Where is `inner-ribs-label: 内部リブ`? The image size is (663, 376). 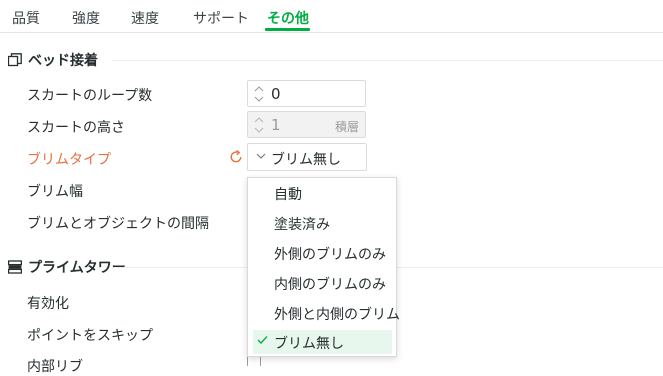 inner-ribs-label: 内部リブ is located at coordinates (55, 367).